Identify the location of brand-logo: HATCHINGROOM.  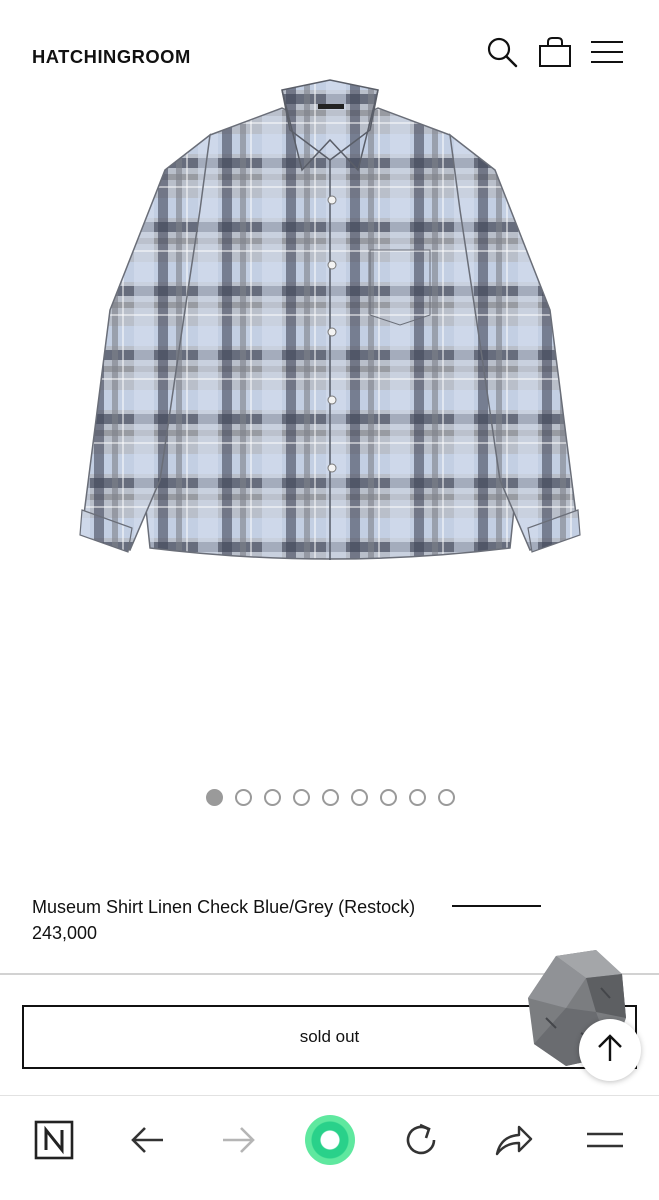
(111, 57).